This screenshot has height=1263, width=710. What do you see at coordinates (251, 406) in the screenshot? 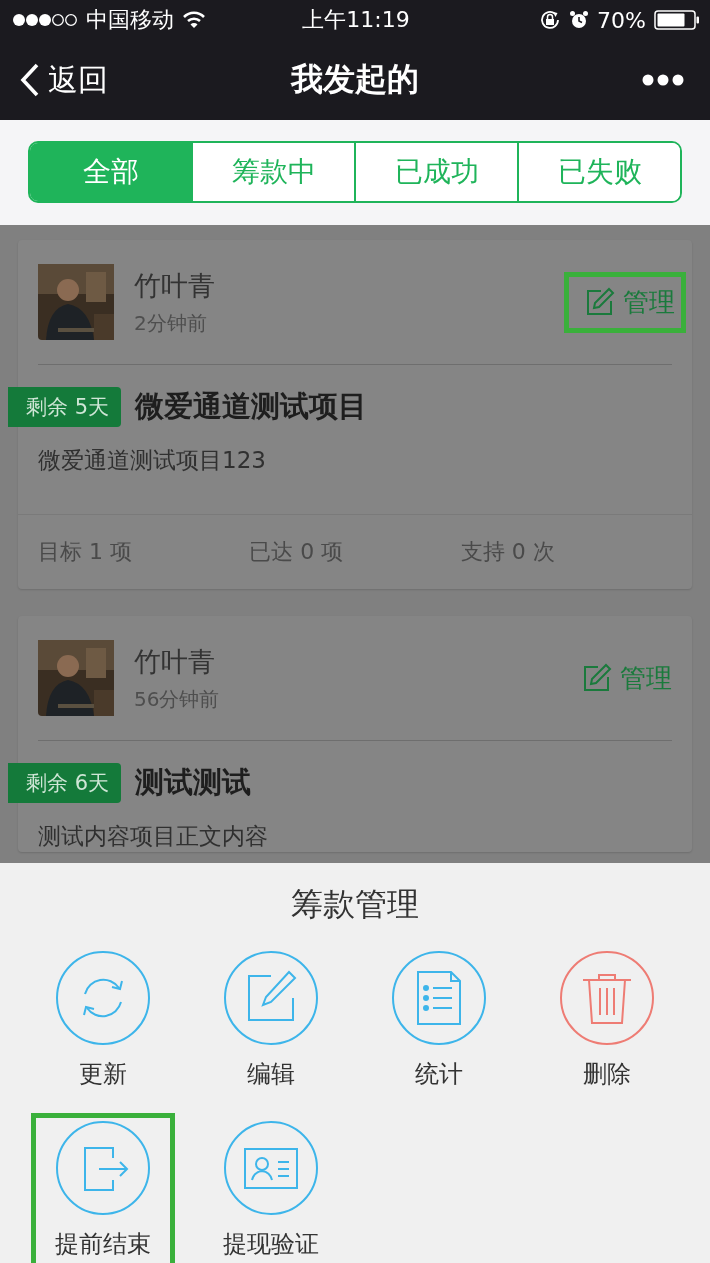
I see `project-title: 微爱通道测试项目` at bounding box center [251, 406].